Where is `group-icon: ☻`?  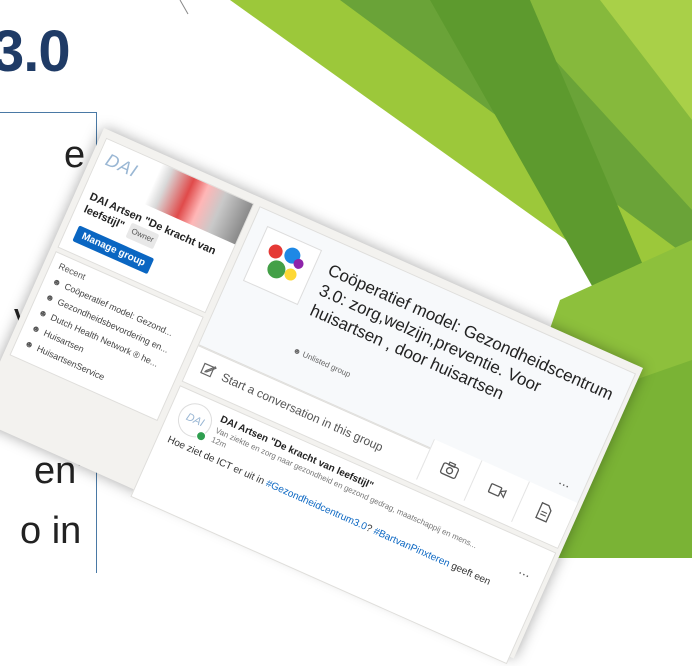 group-icon: ☻ is located at coordinates (57, 282).